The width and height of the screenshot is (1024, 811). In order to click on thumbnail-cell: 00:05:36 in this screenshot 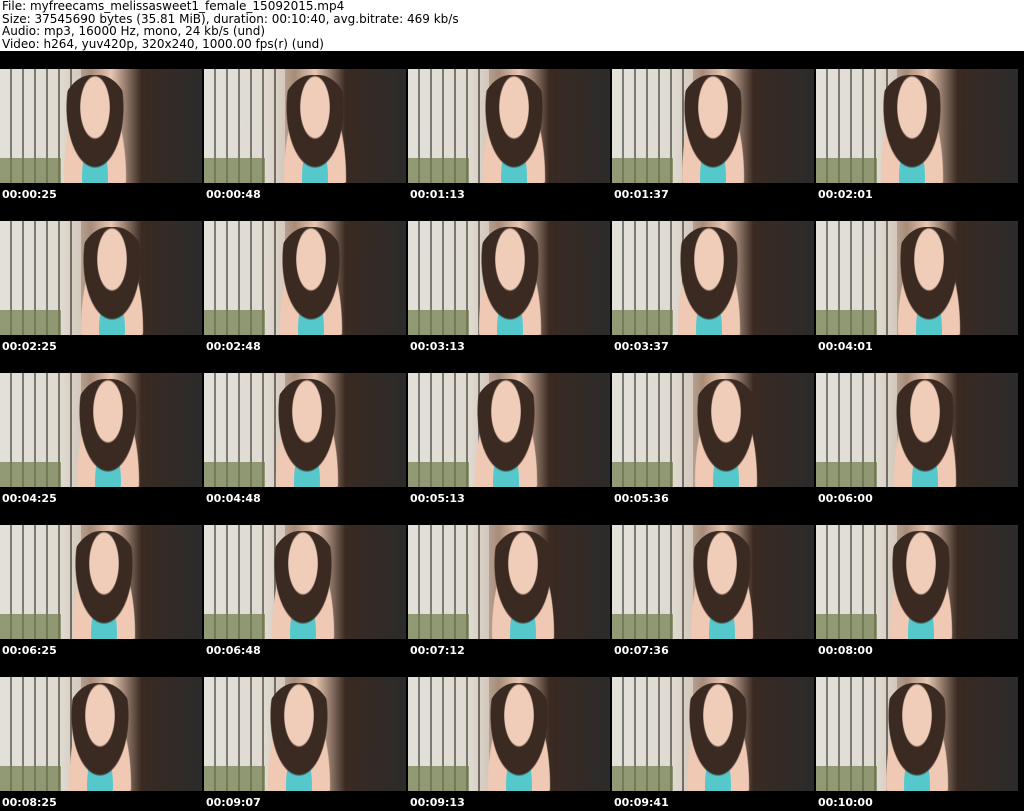, I will do `click(713, 431)`.